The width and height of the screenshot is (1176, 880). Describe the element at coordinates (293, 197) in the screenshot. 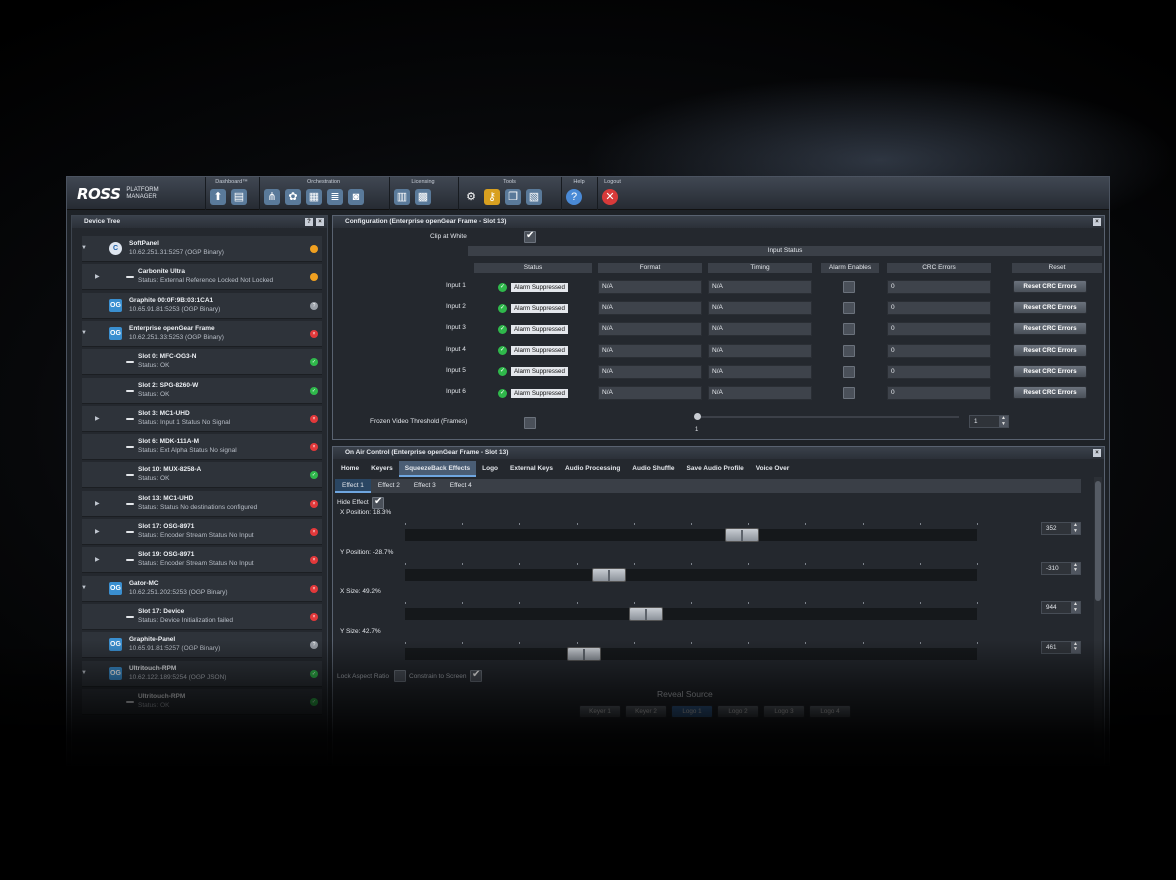

I see `devices-icon: ✿` at that location.